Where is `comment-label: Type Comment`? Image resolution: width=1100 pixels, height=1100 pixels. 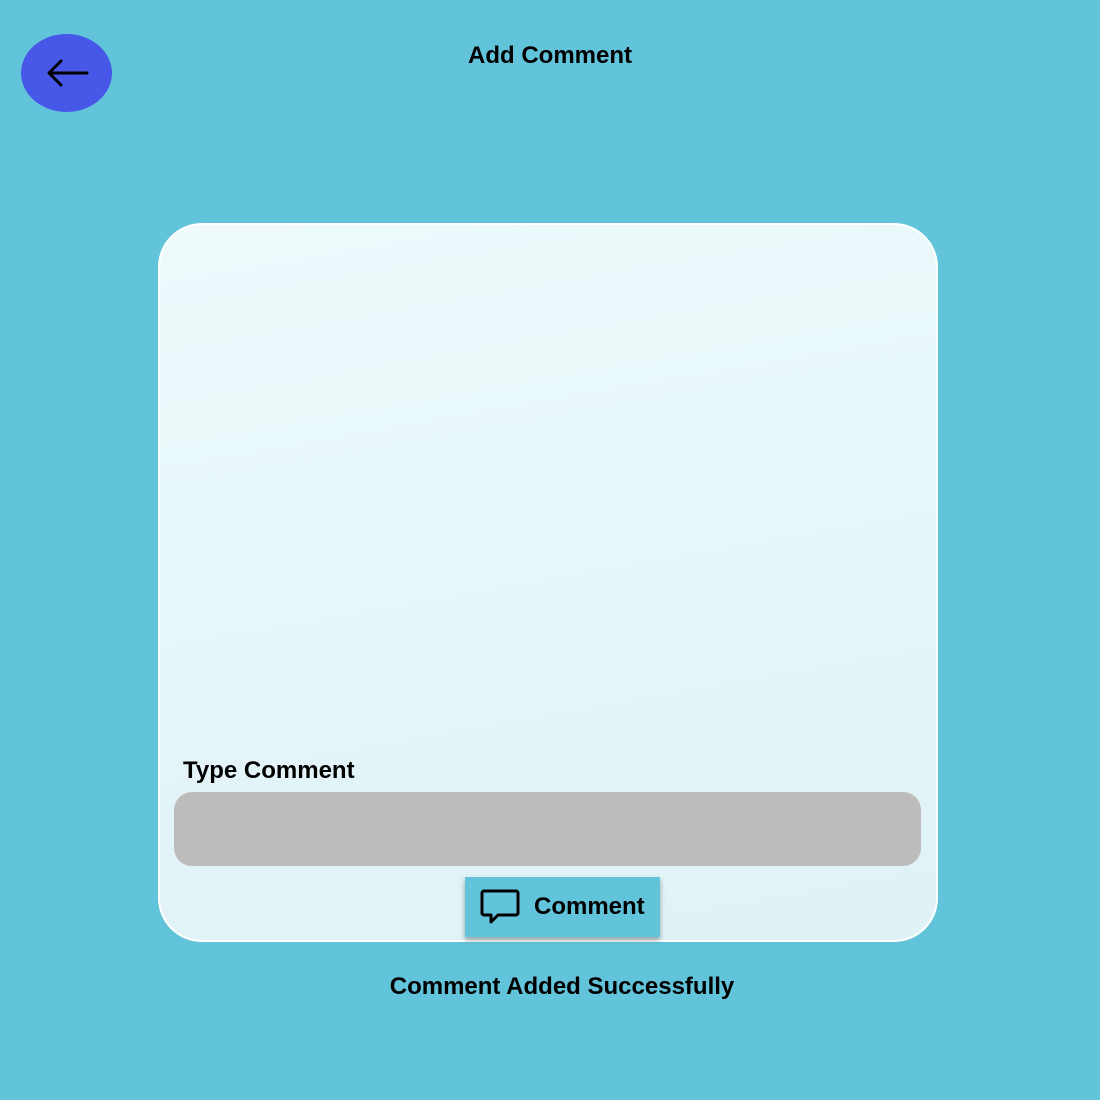 comment-label: Type Comment is located at coordinates (269, 770).